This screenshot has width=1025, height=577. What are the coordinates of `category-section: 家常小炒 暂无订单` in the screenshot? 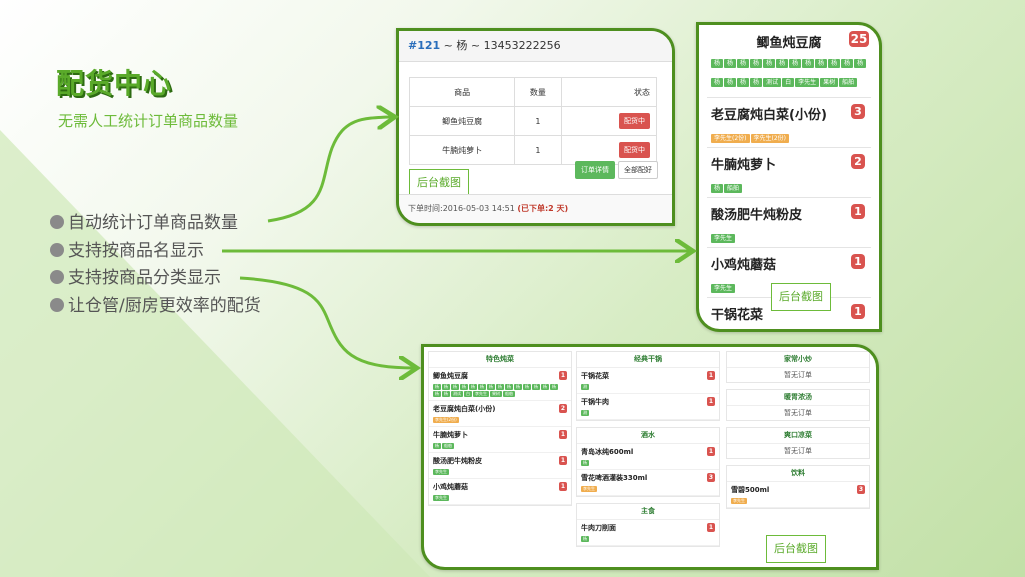 It's located at (798, 367).